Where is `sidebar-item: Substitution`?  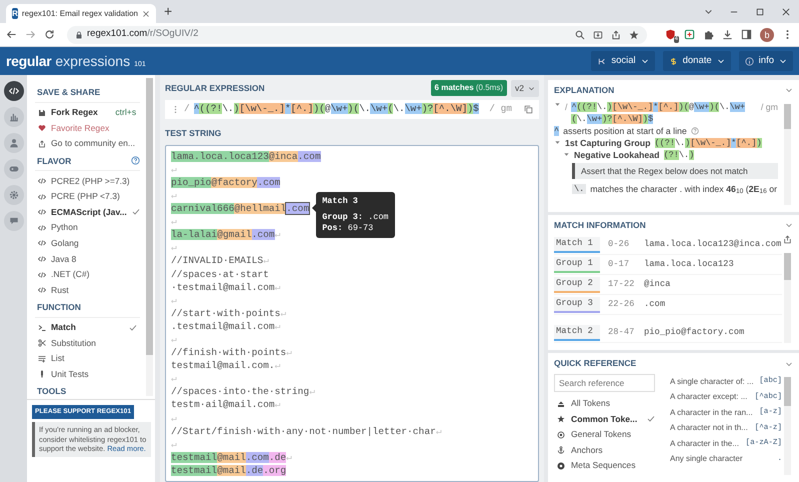 sidebar-item: Substitution is located at coordinates (87, 343).